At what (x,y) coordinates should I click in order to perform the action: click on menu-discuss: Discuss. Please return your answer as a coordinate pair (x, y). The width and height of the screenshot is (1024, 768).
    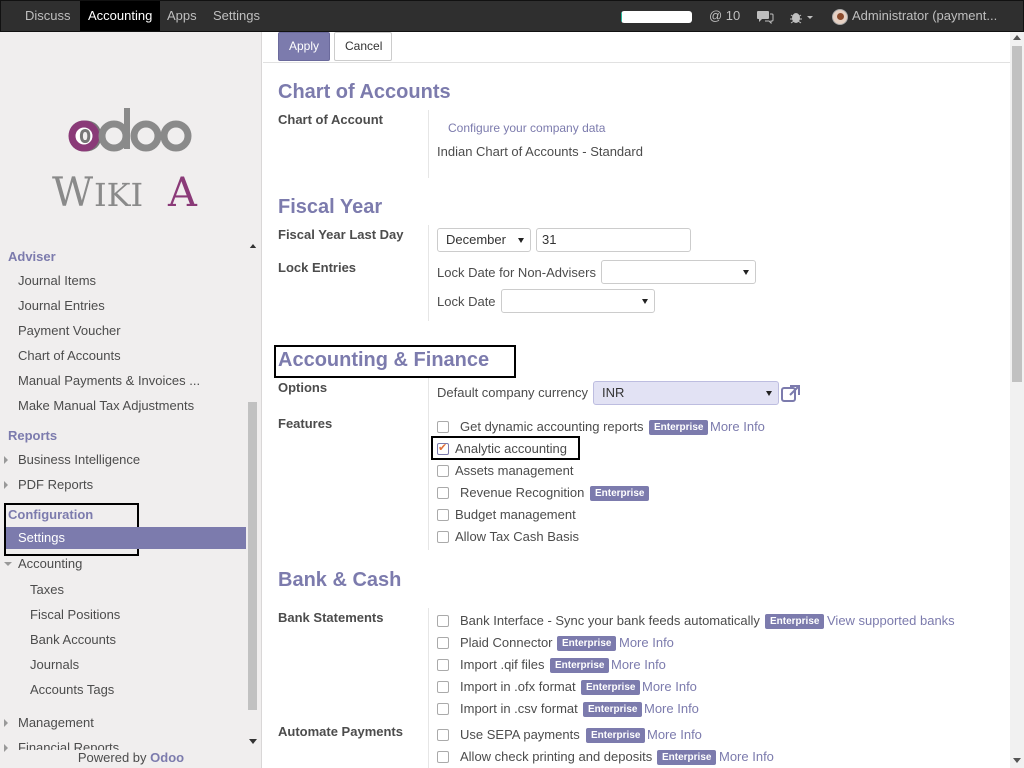
    Looking at the image, I should click on (48, 16).